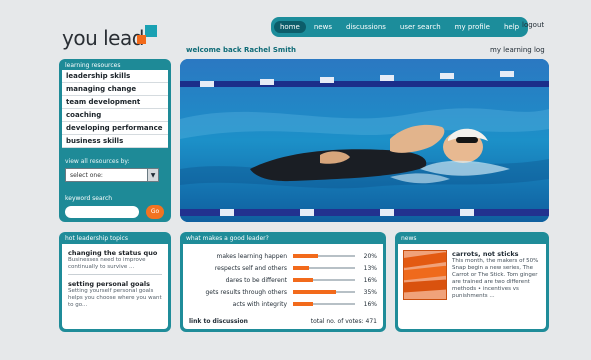  Describe the element at coordinates (250, 268) in the screenshot. I see `poll-option-label: respects self and others` at that location.